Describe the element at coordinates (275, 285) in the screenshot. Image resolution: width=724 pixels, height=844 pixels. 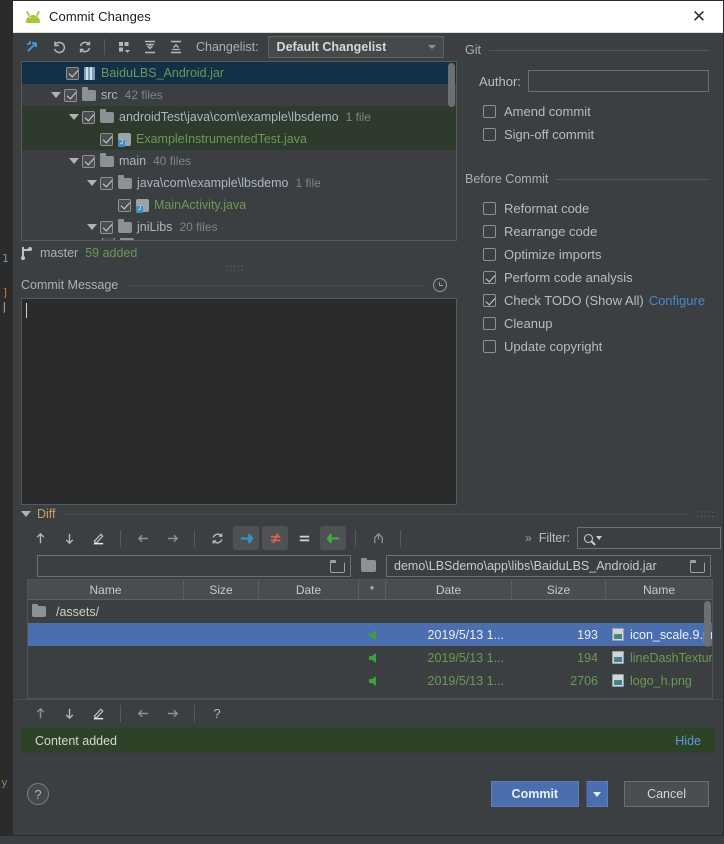
I see `section-rule` at that location.